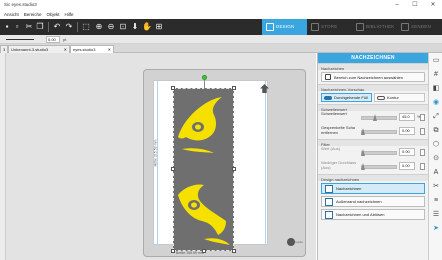 The height and width of the screenshot is (260, 442). I want to click on align-icon: ≡, so click(436, 201).